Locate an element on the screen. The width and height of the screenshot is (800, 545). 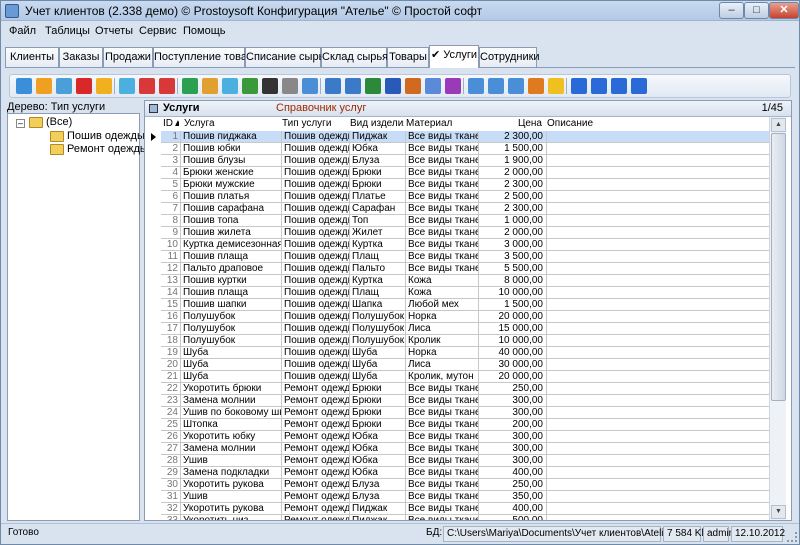
tab-employees: Сотрудники is located at coordinates (509, 57).